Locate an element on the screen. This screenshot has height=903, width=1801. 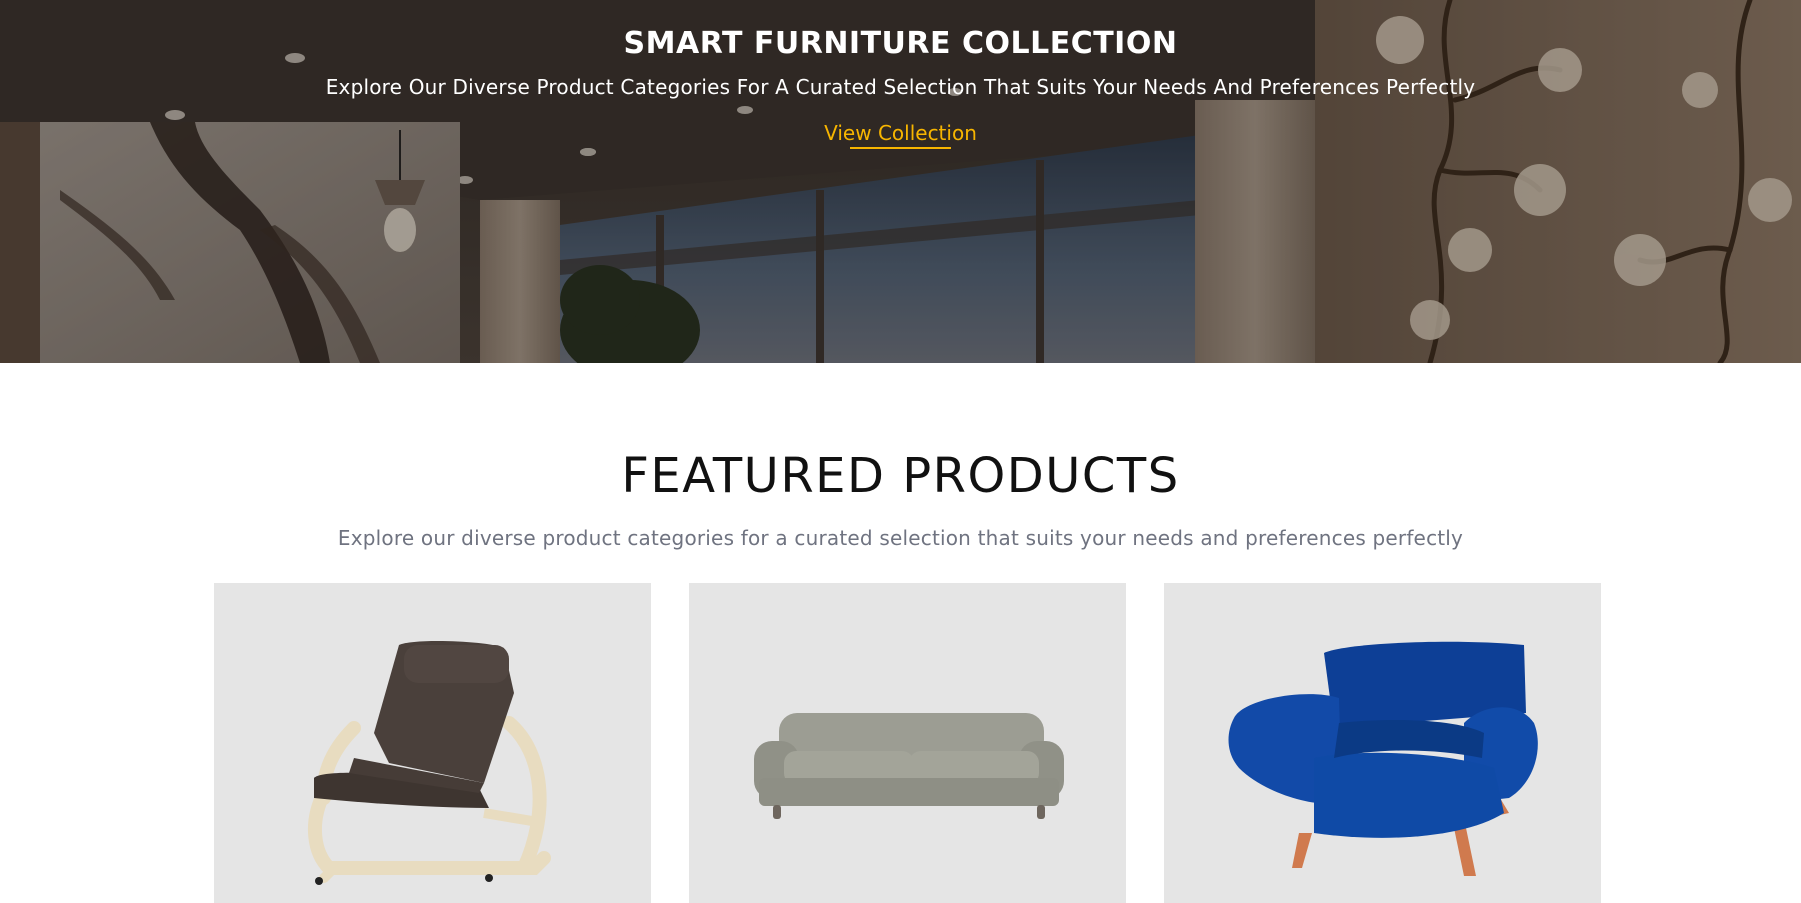
armchair-blue-velvet-icon is located at coordinates (1383, 758).